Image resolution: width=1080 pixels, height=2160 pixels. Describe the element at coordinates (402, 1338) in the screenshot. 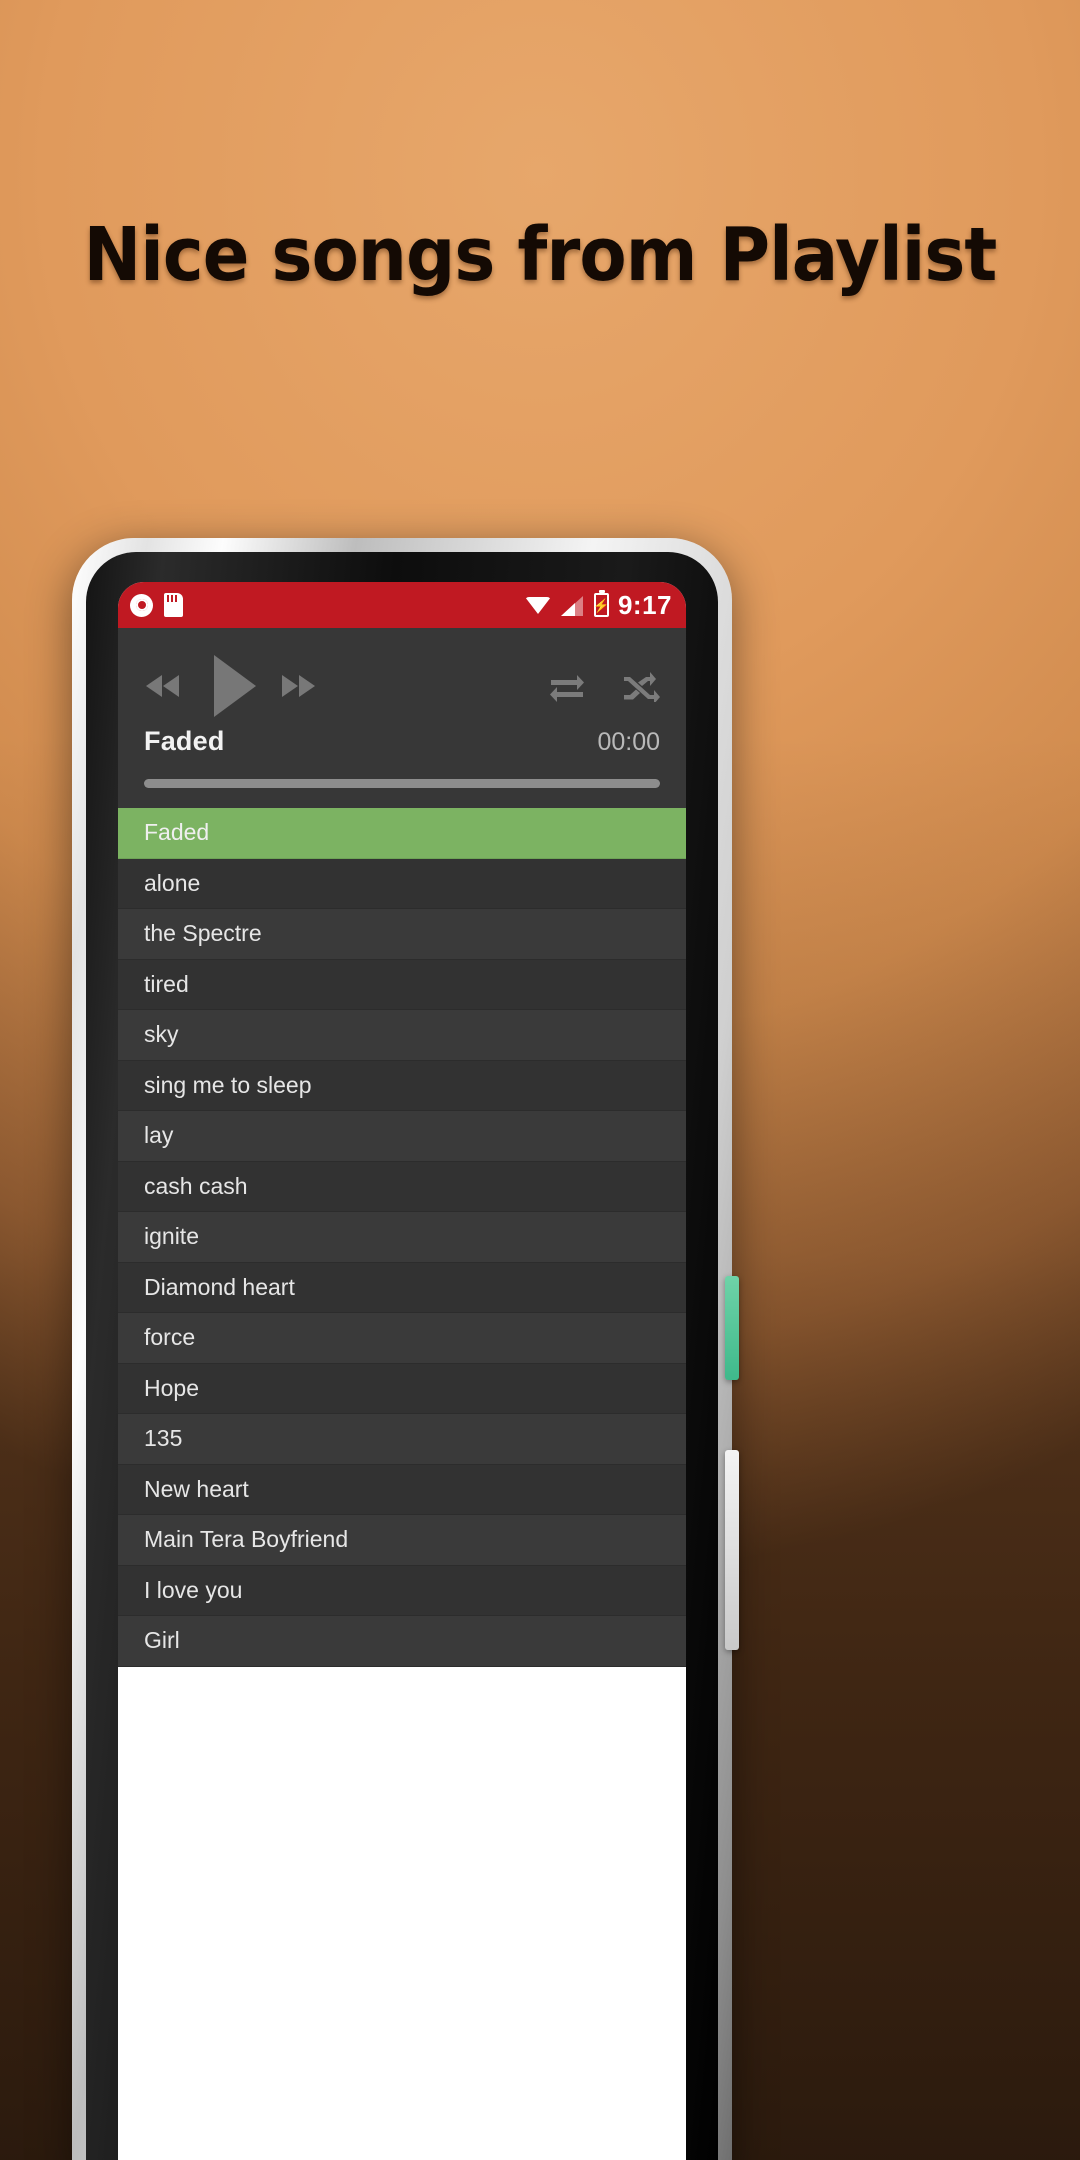

I see `song-list-item: force` at that location.